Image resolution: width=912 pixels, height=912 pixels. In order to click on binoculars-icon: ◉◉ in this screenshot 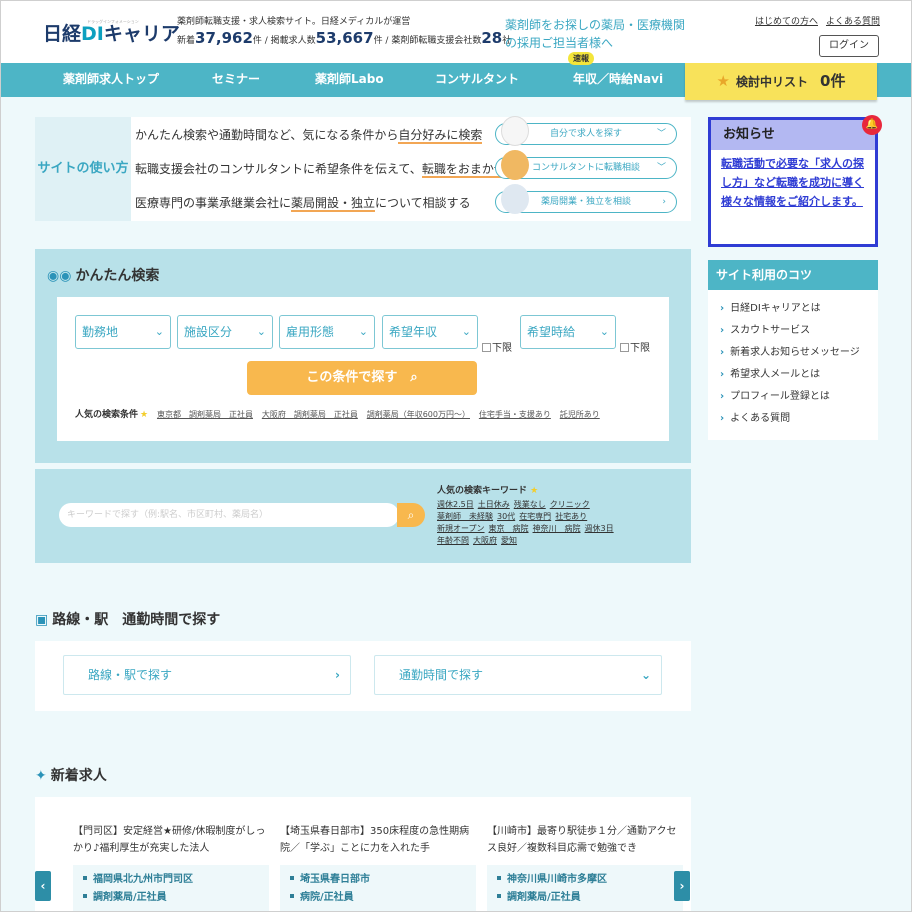, I will do `click(59, 276)`.